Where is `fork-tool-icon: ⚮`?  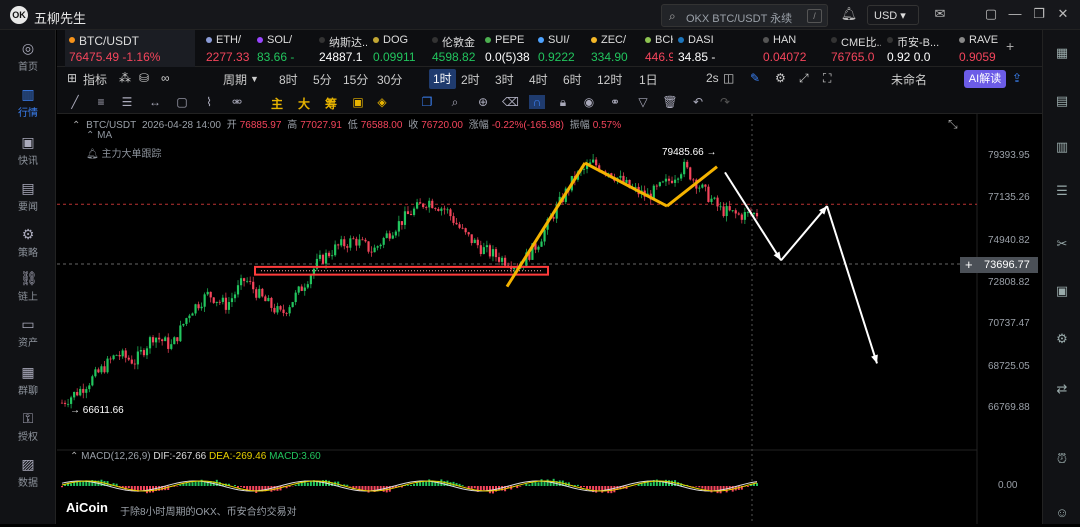 fork-tool-icon: ⚮ is located at coordinates (237, 102).